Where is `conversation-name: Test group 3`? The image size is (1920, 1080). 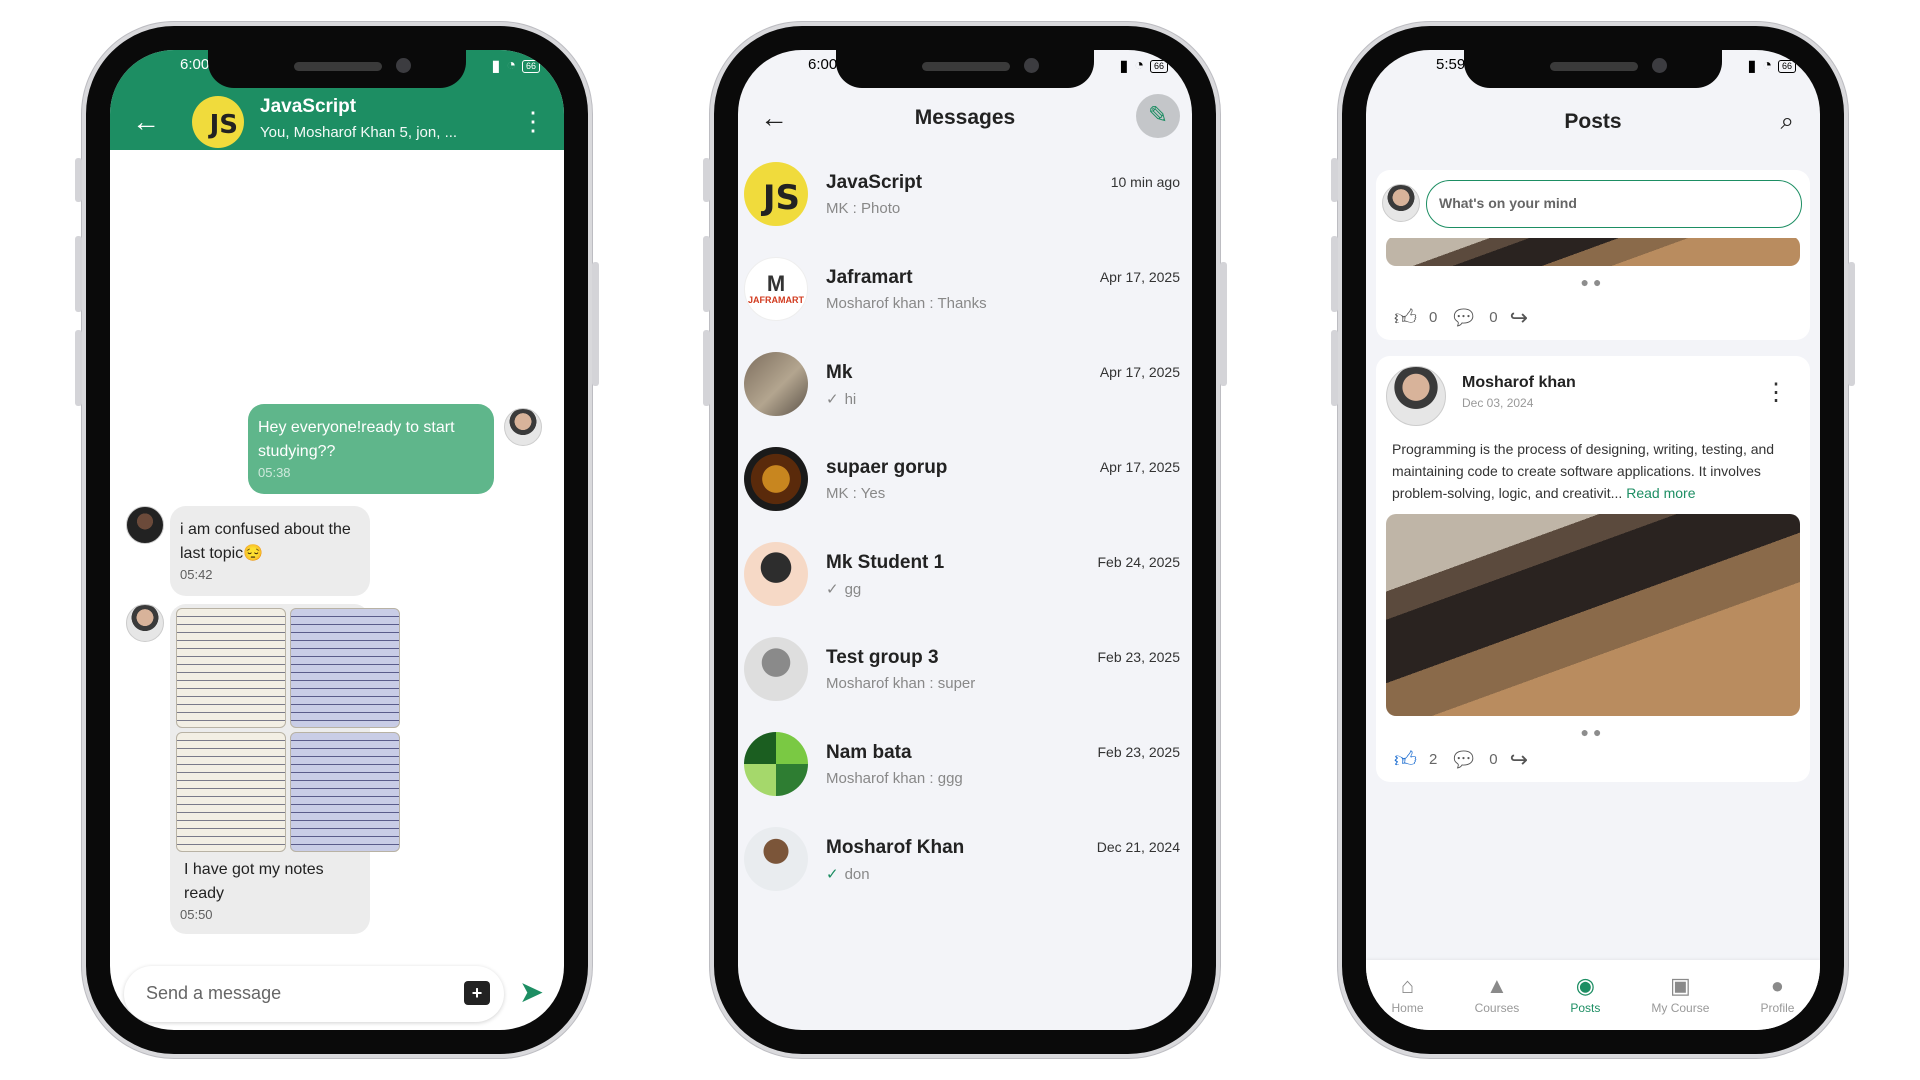
conversation-name: Test group 3 is located at coordinates (882, 657).